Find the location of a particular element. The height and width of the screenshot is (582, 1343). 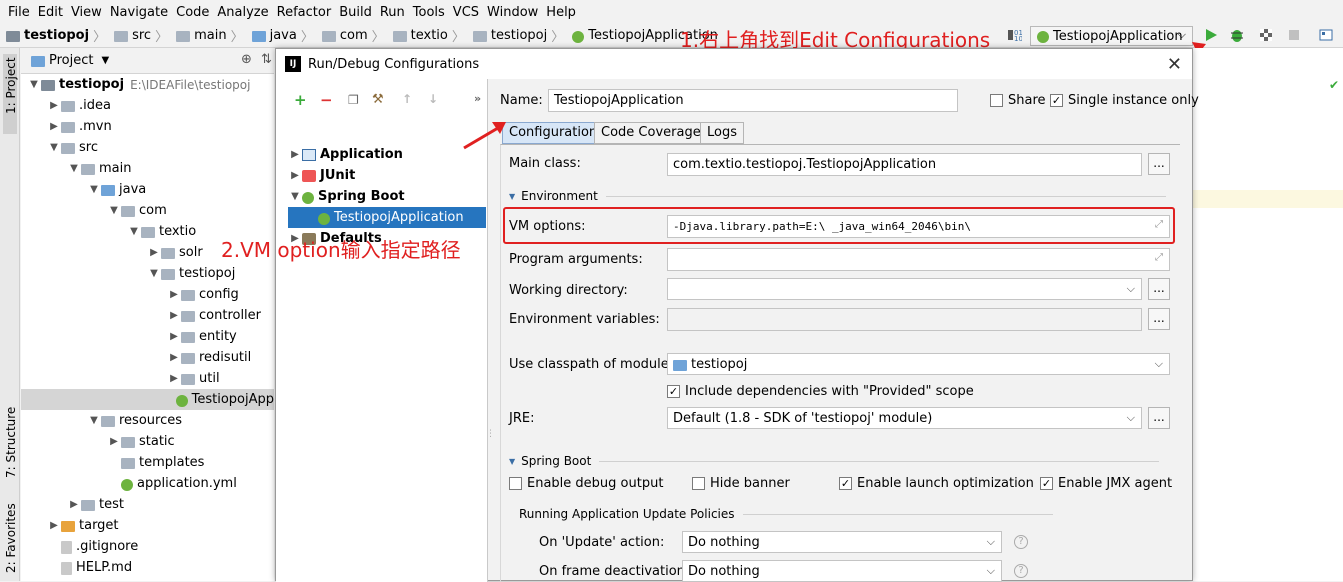

project-tab: 1: Project is located at coordinates (10, 94).